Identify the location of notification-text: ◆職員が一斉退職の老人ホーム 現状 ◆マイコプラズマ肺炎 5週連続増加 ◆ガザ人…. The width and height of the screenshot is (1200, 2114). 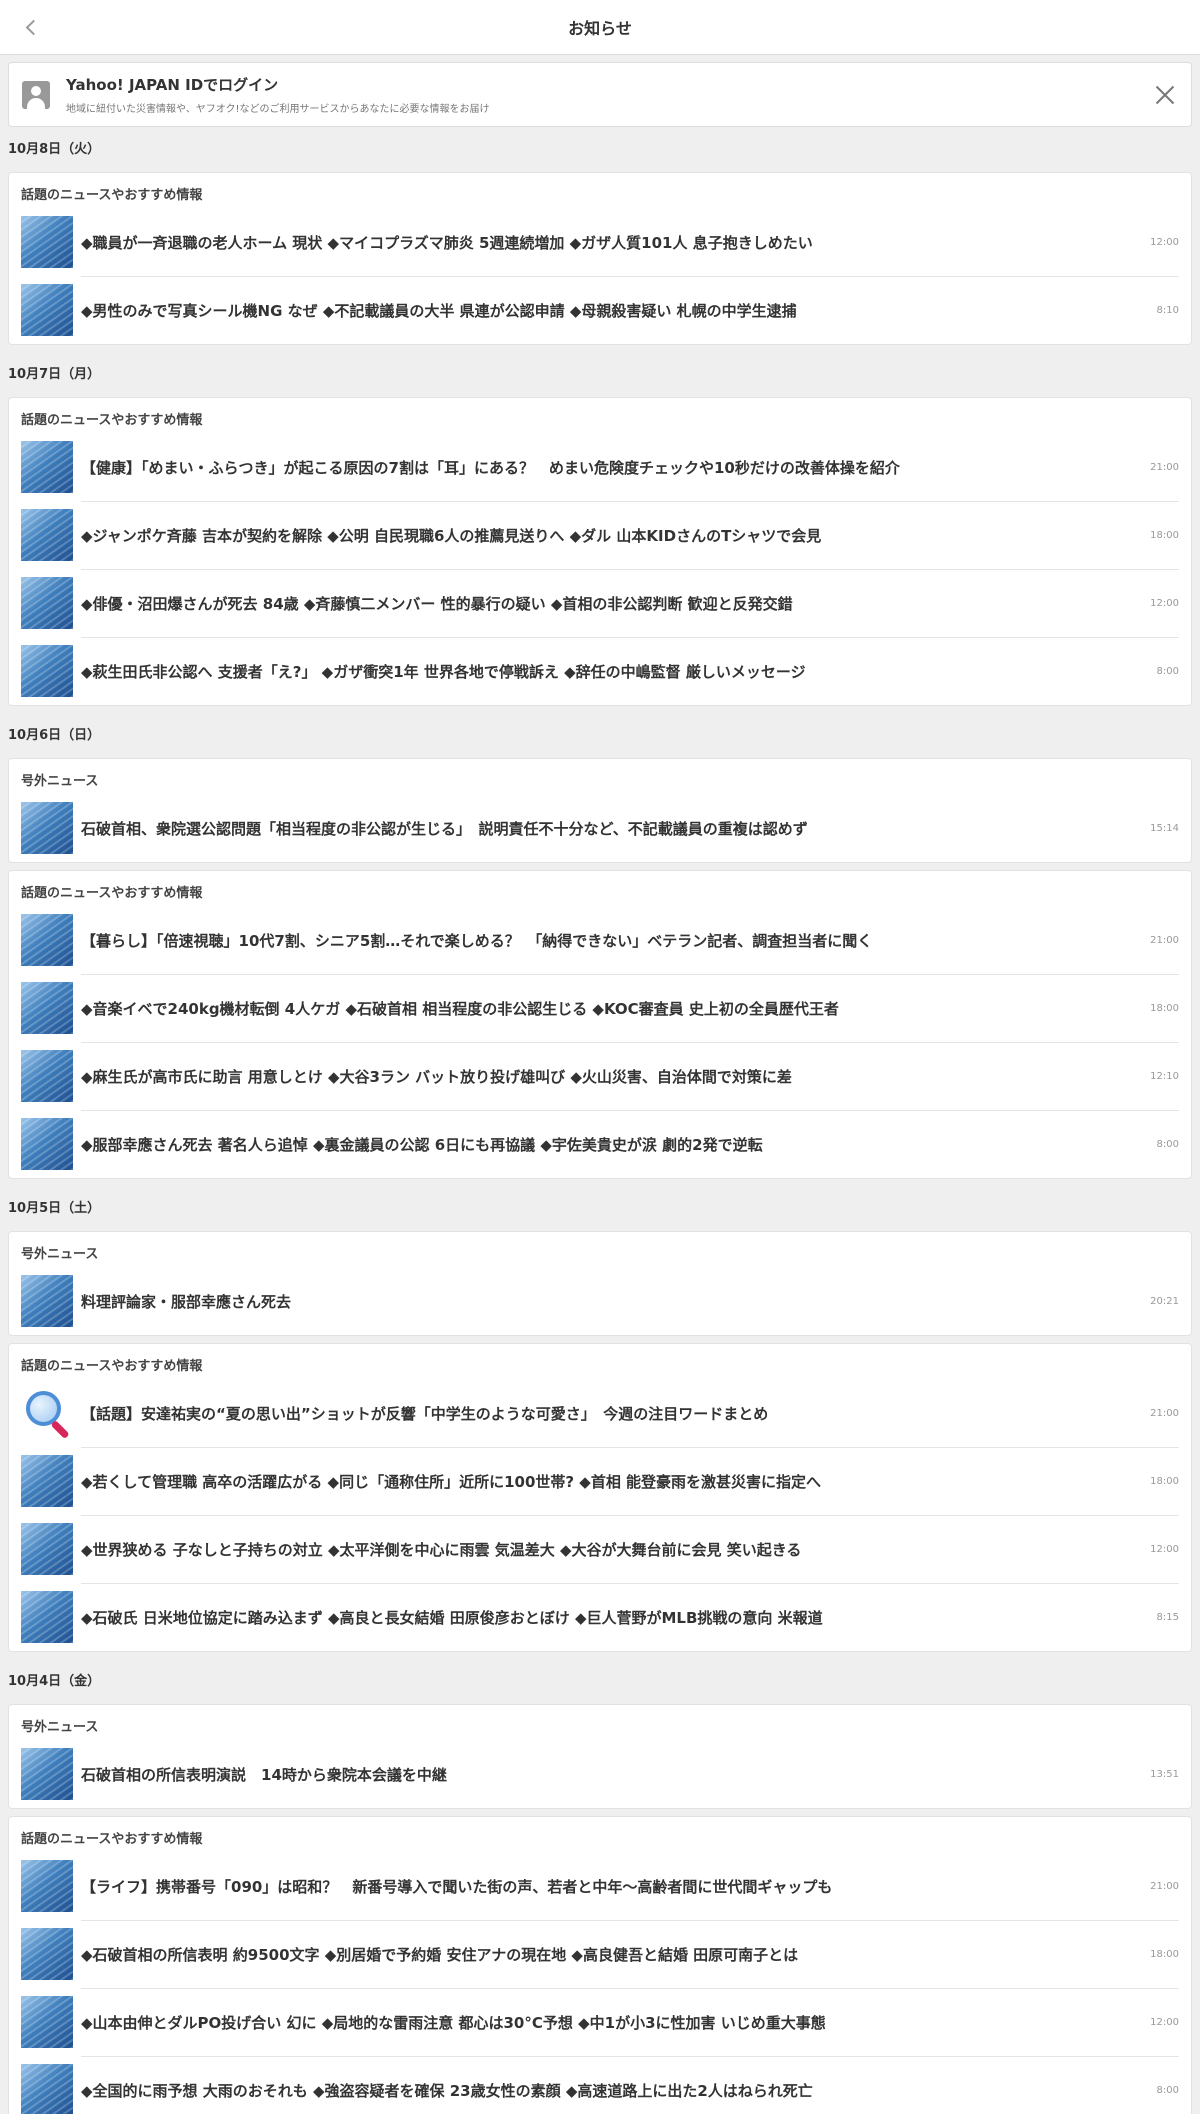
(447, 242).